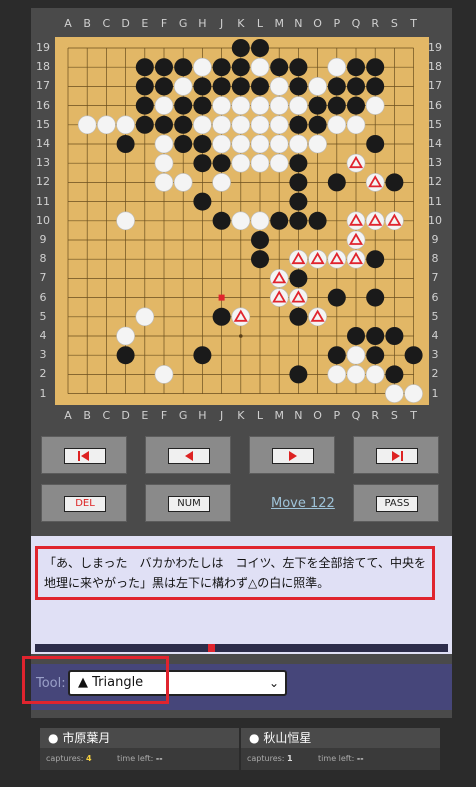 The width and height of the screenshot is (476, 787). Describe the element at coordinates (336, 758) in the screenshot. I see `white-time-label: time left:` at that location.